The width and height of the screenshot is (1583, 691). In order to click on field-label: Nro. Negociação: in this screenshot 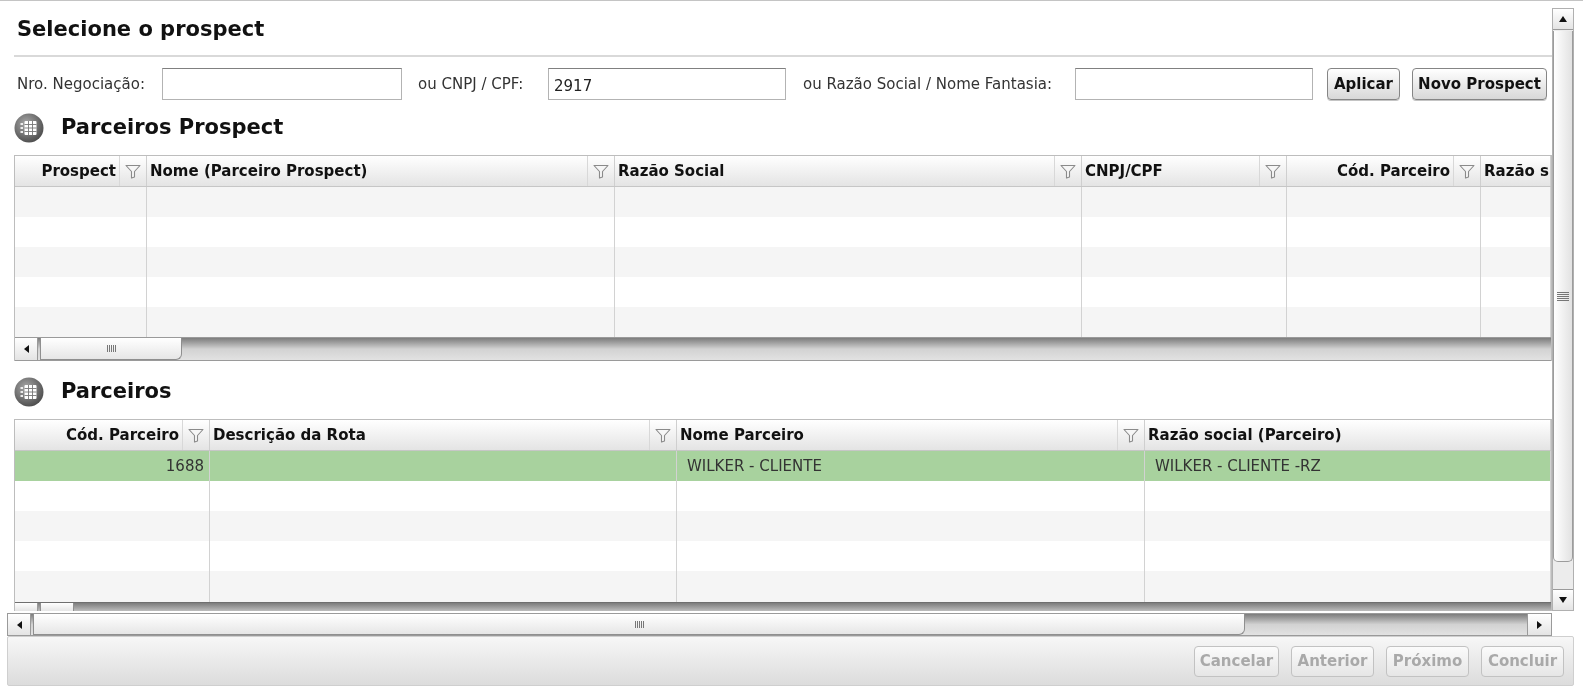, I will do `click(81, 84)`.